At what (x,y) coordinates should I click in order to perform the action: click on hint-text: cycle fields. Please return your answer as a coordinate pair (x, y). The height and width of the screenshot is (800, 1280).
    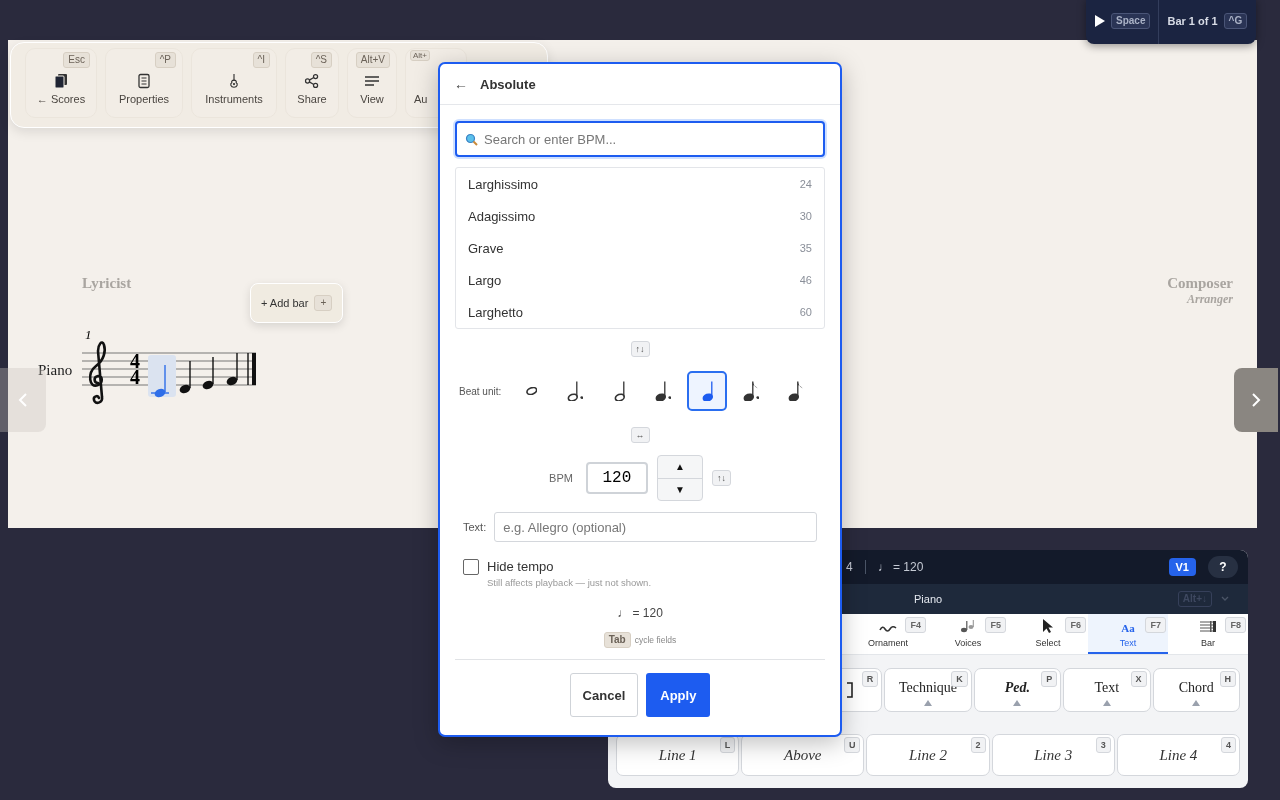
    Looking at the image, I should click on (655, 640).